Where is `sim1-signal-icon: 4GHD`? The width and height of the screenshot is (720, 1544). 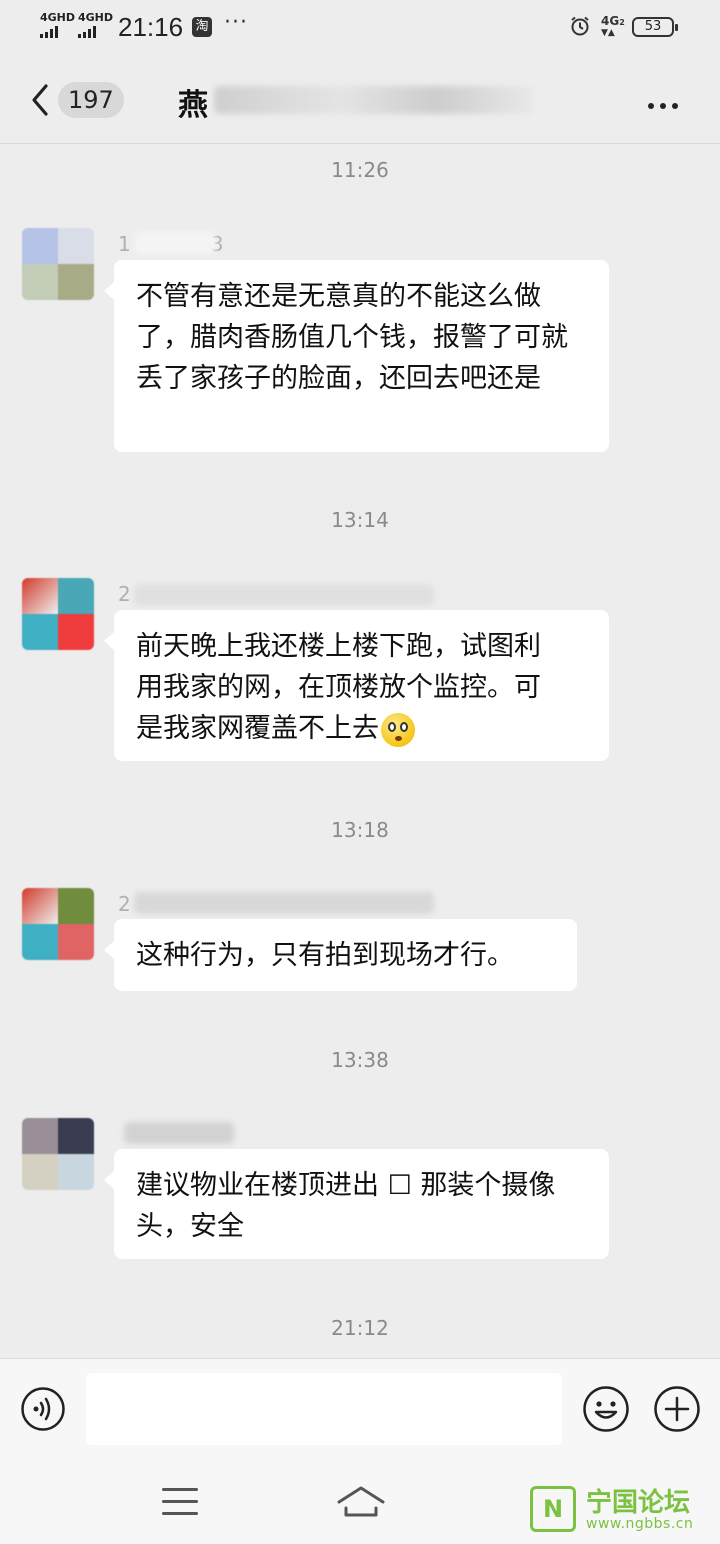
sim1-signal-icon: 4GHD is located at coordinates (57, 25).